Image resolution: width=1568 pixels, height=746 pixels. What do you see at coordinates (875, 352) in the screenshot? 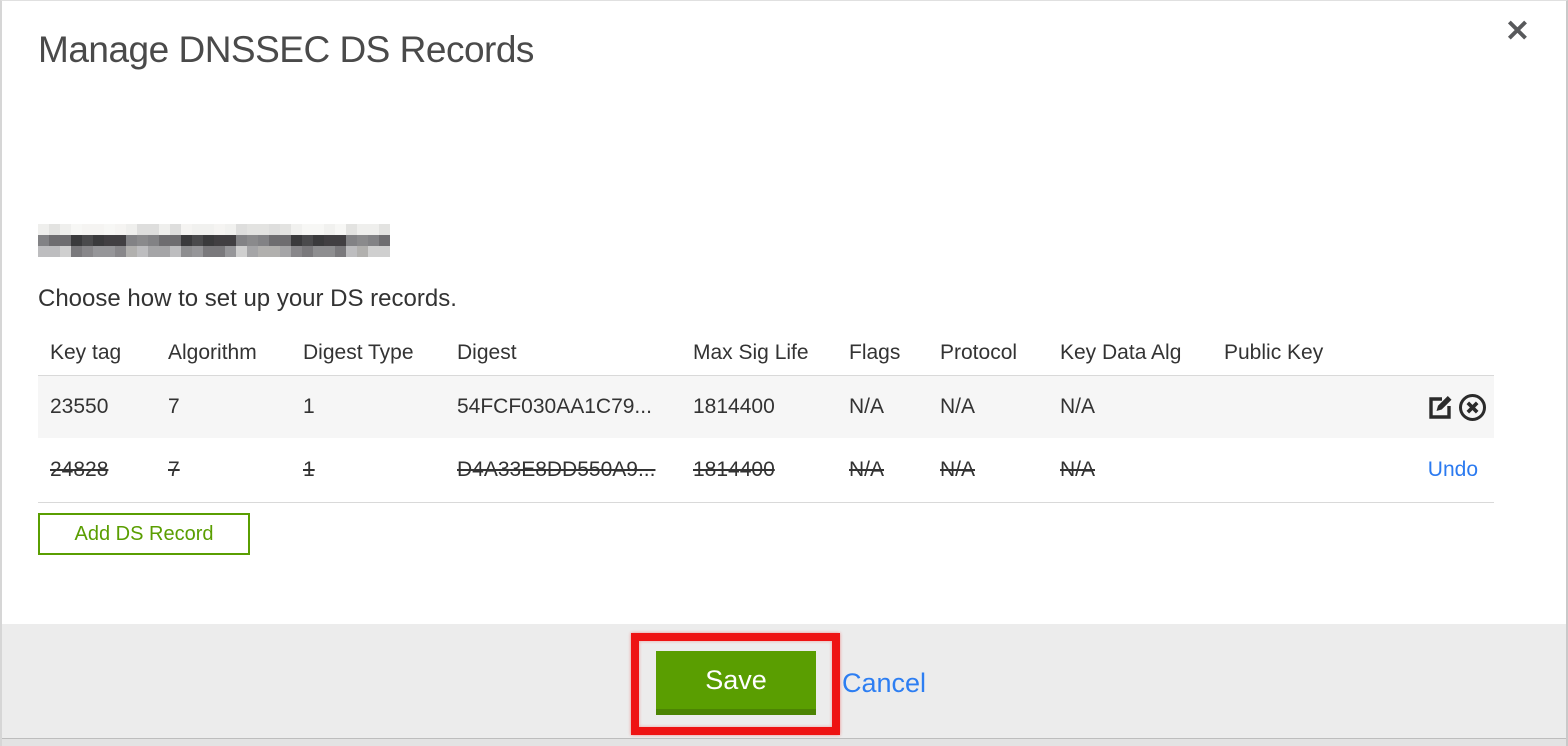
I see `col-header-flags: Flags` at bounding box center [875, 352].